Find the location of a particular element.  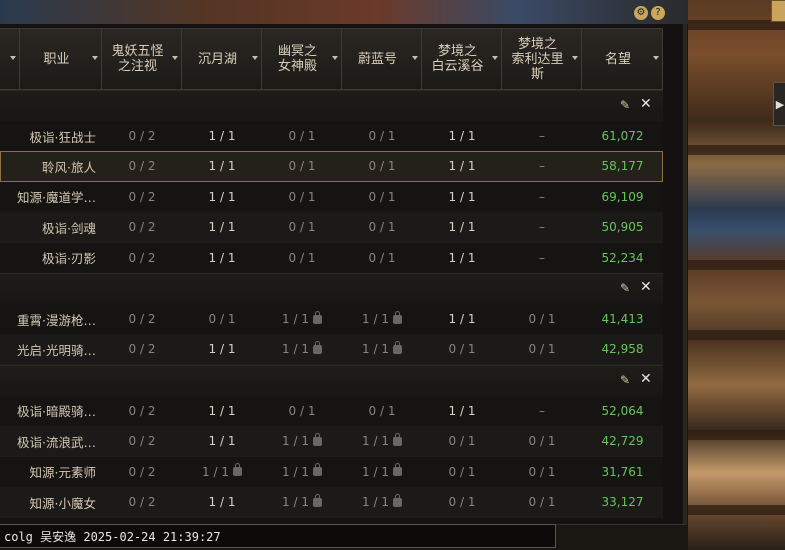

job-name: 极诣·剑魂 is located at coordinates (69, 228).